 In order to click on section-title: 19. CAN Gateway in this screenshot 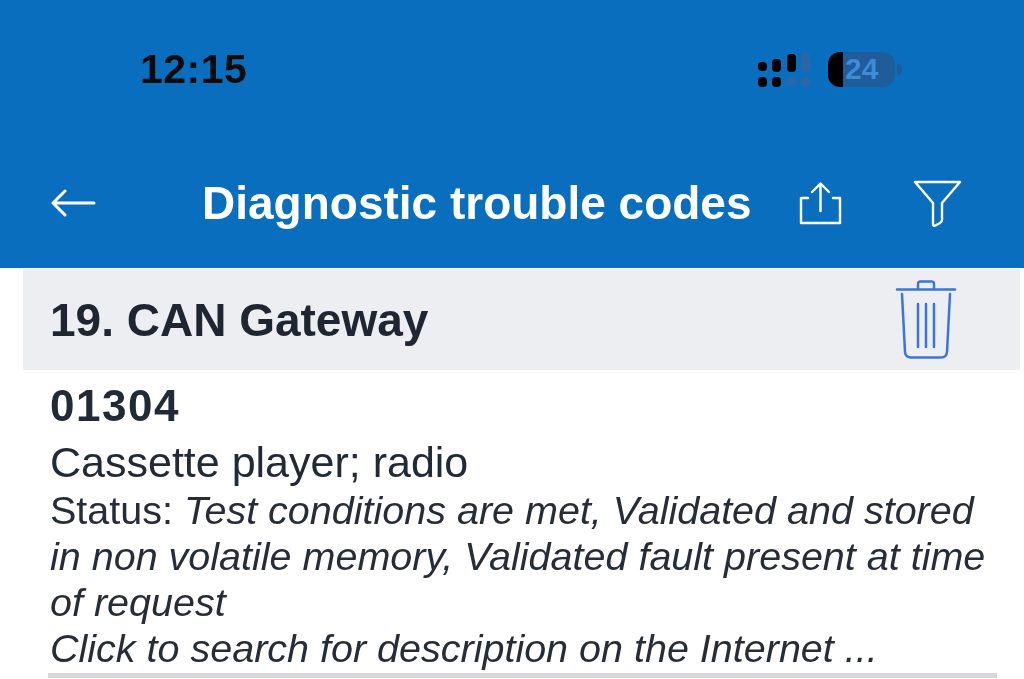, I will do `click(239, 319)`.